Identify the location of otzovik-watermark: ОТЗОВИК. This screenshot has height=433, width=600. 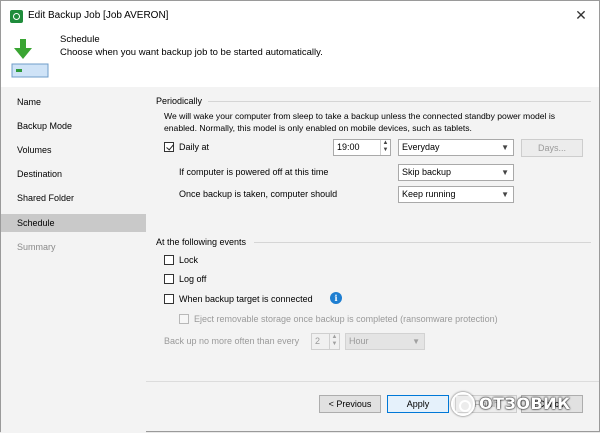
(524, 404).